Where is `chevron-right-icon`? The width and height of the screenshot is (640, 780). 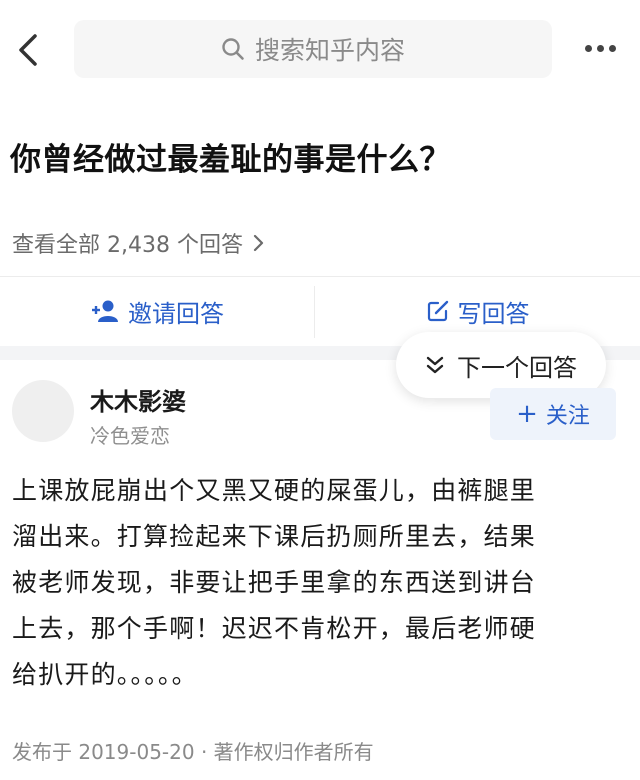
chevron-right-icon is located at coordinates (259, 243).